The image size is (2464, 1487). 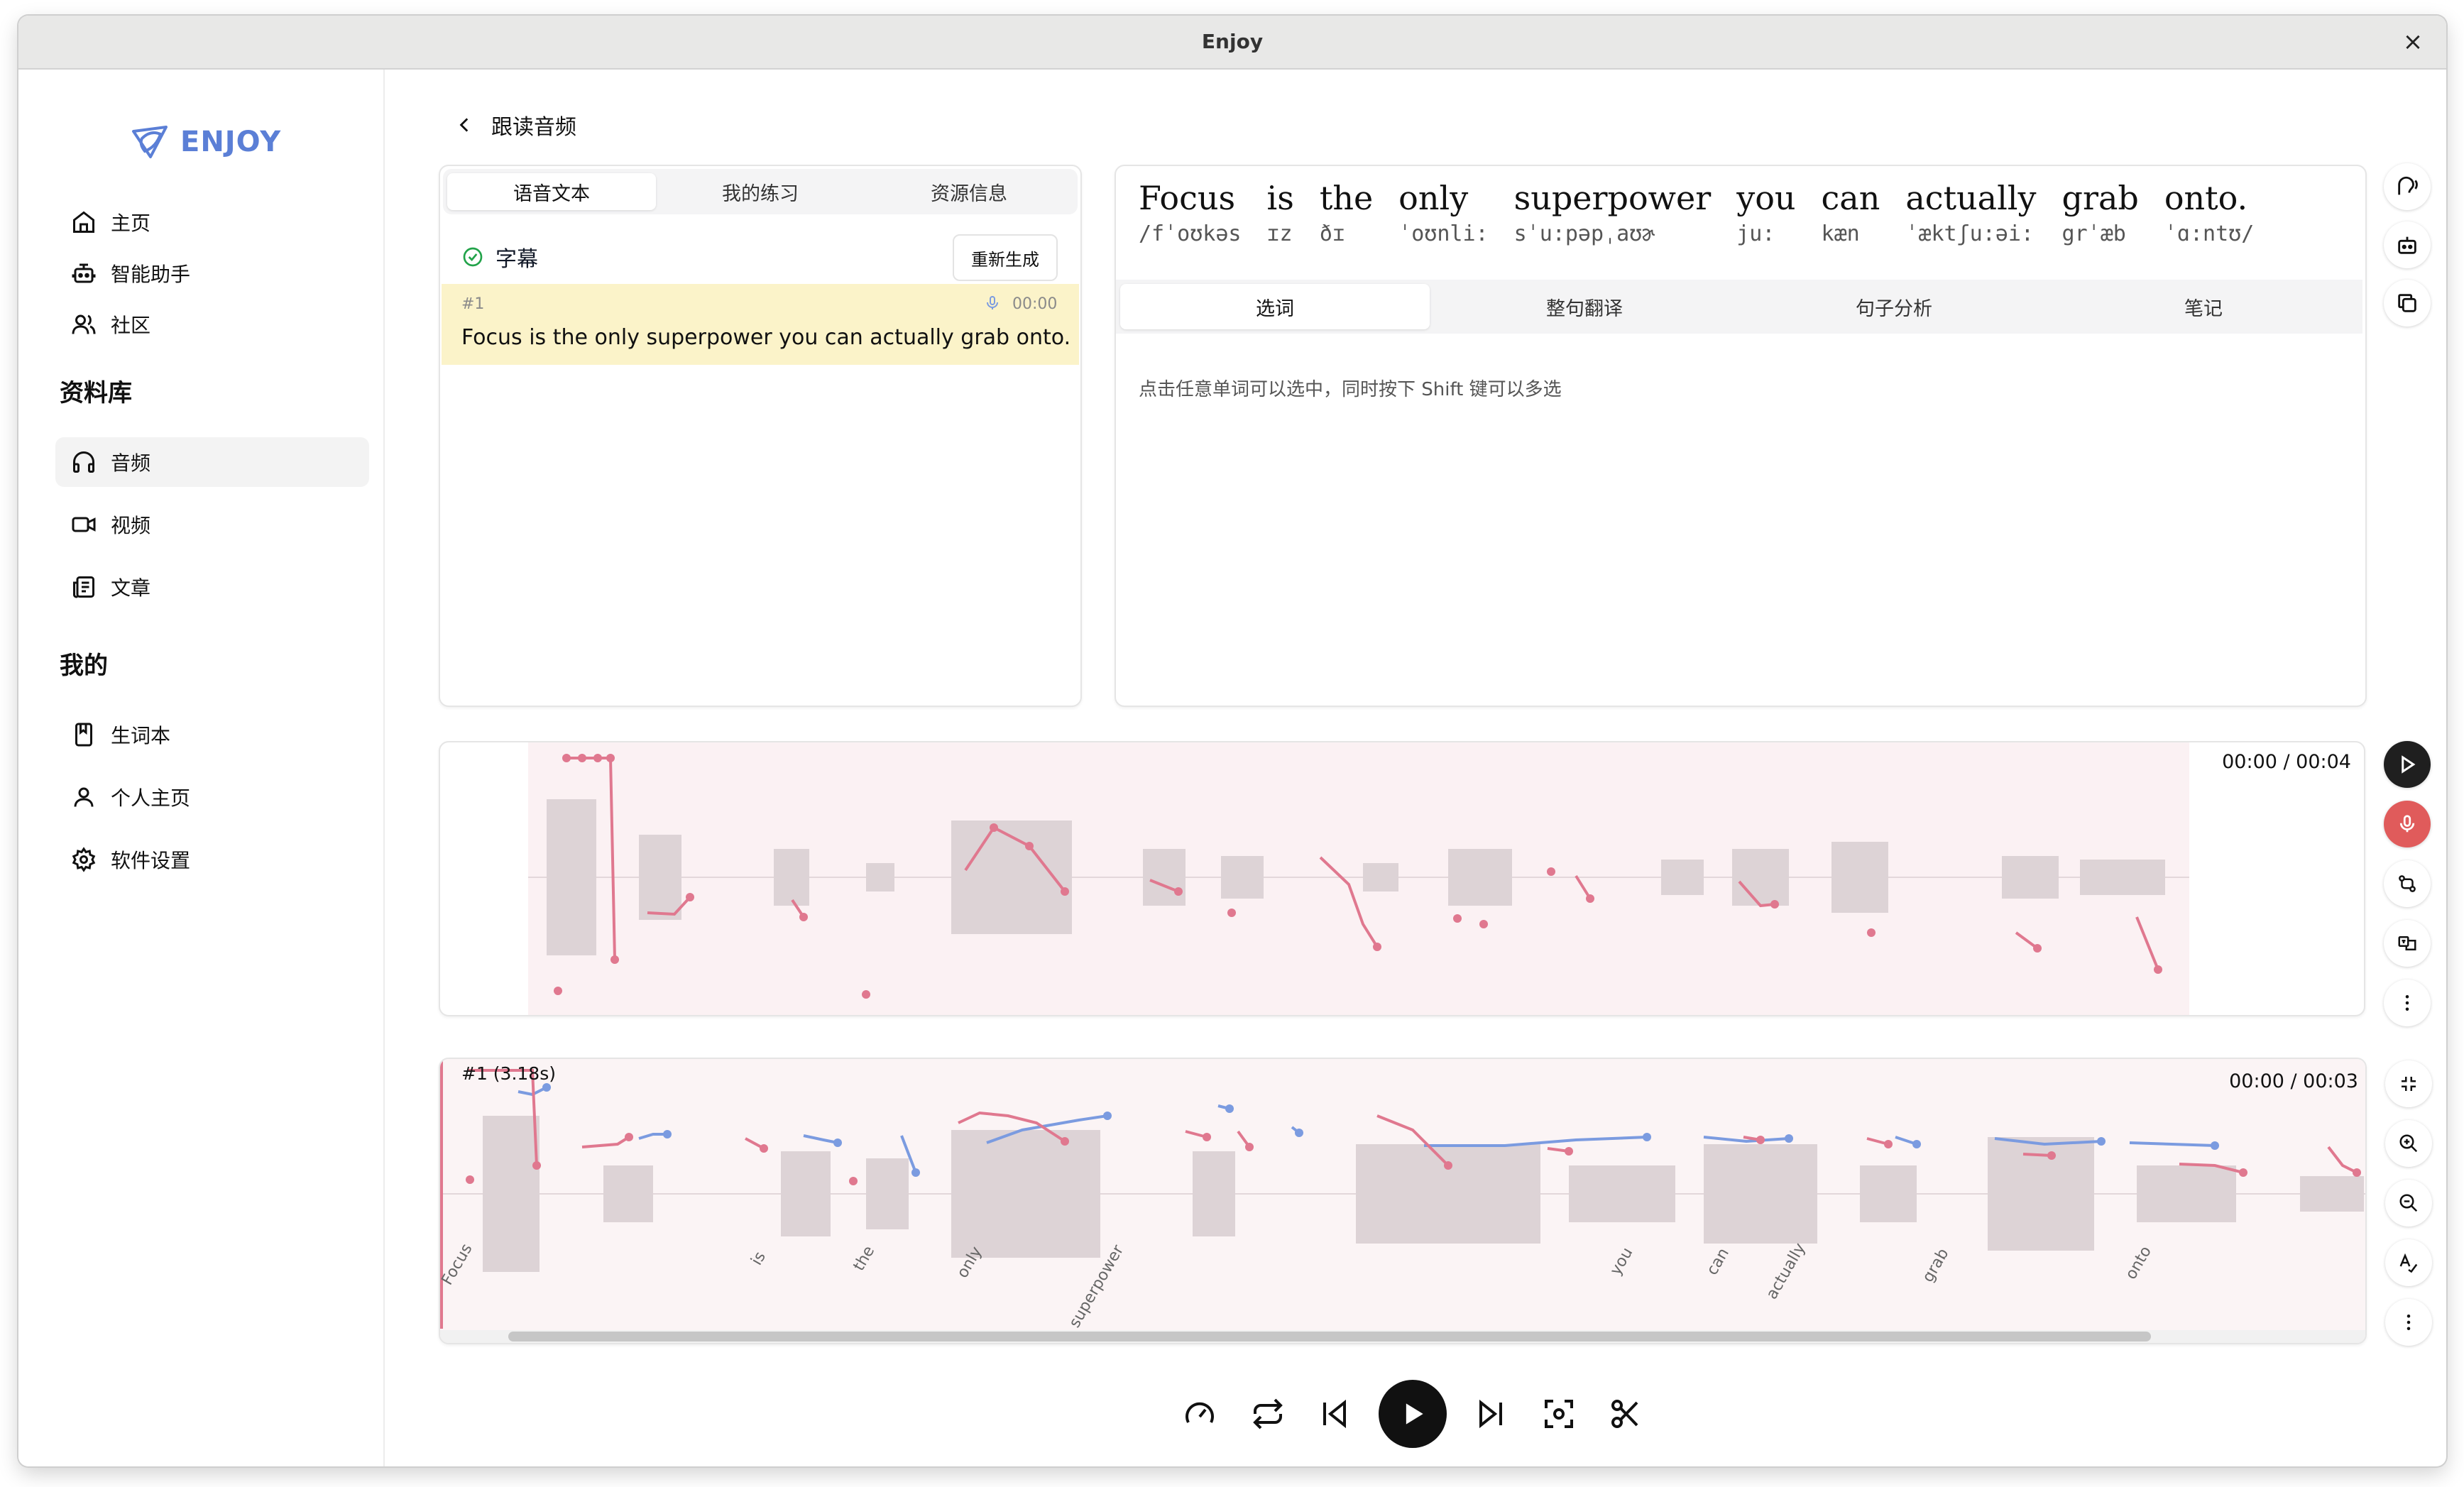 What do you see at coordinates (131, 588) in the screenshot?
I see `sidebar-item-label: 文章` at bounding box center [131, 588].